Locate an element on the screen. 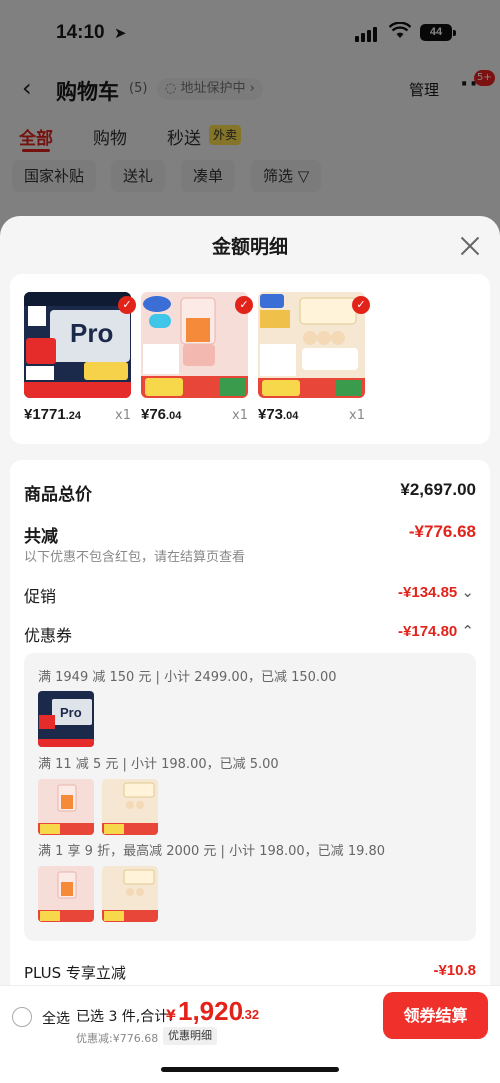 Image resolution: width=500 pixels, height=1083 pixels. price-integer: ¥76 is located at coordinates (154, 414).